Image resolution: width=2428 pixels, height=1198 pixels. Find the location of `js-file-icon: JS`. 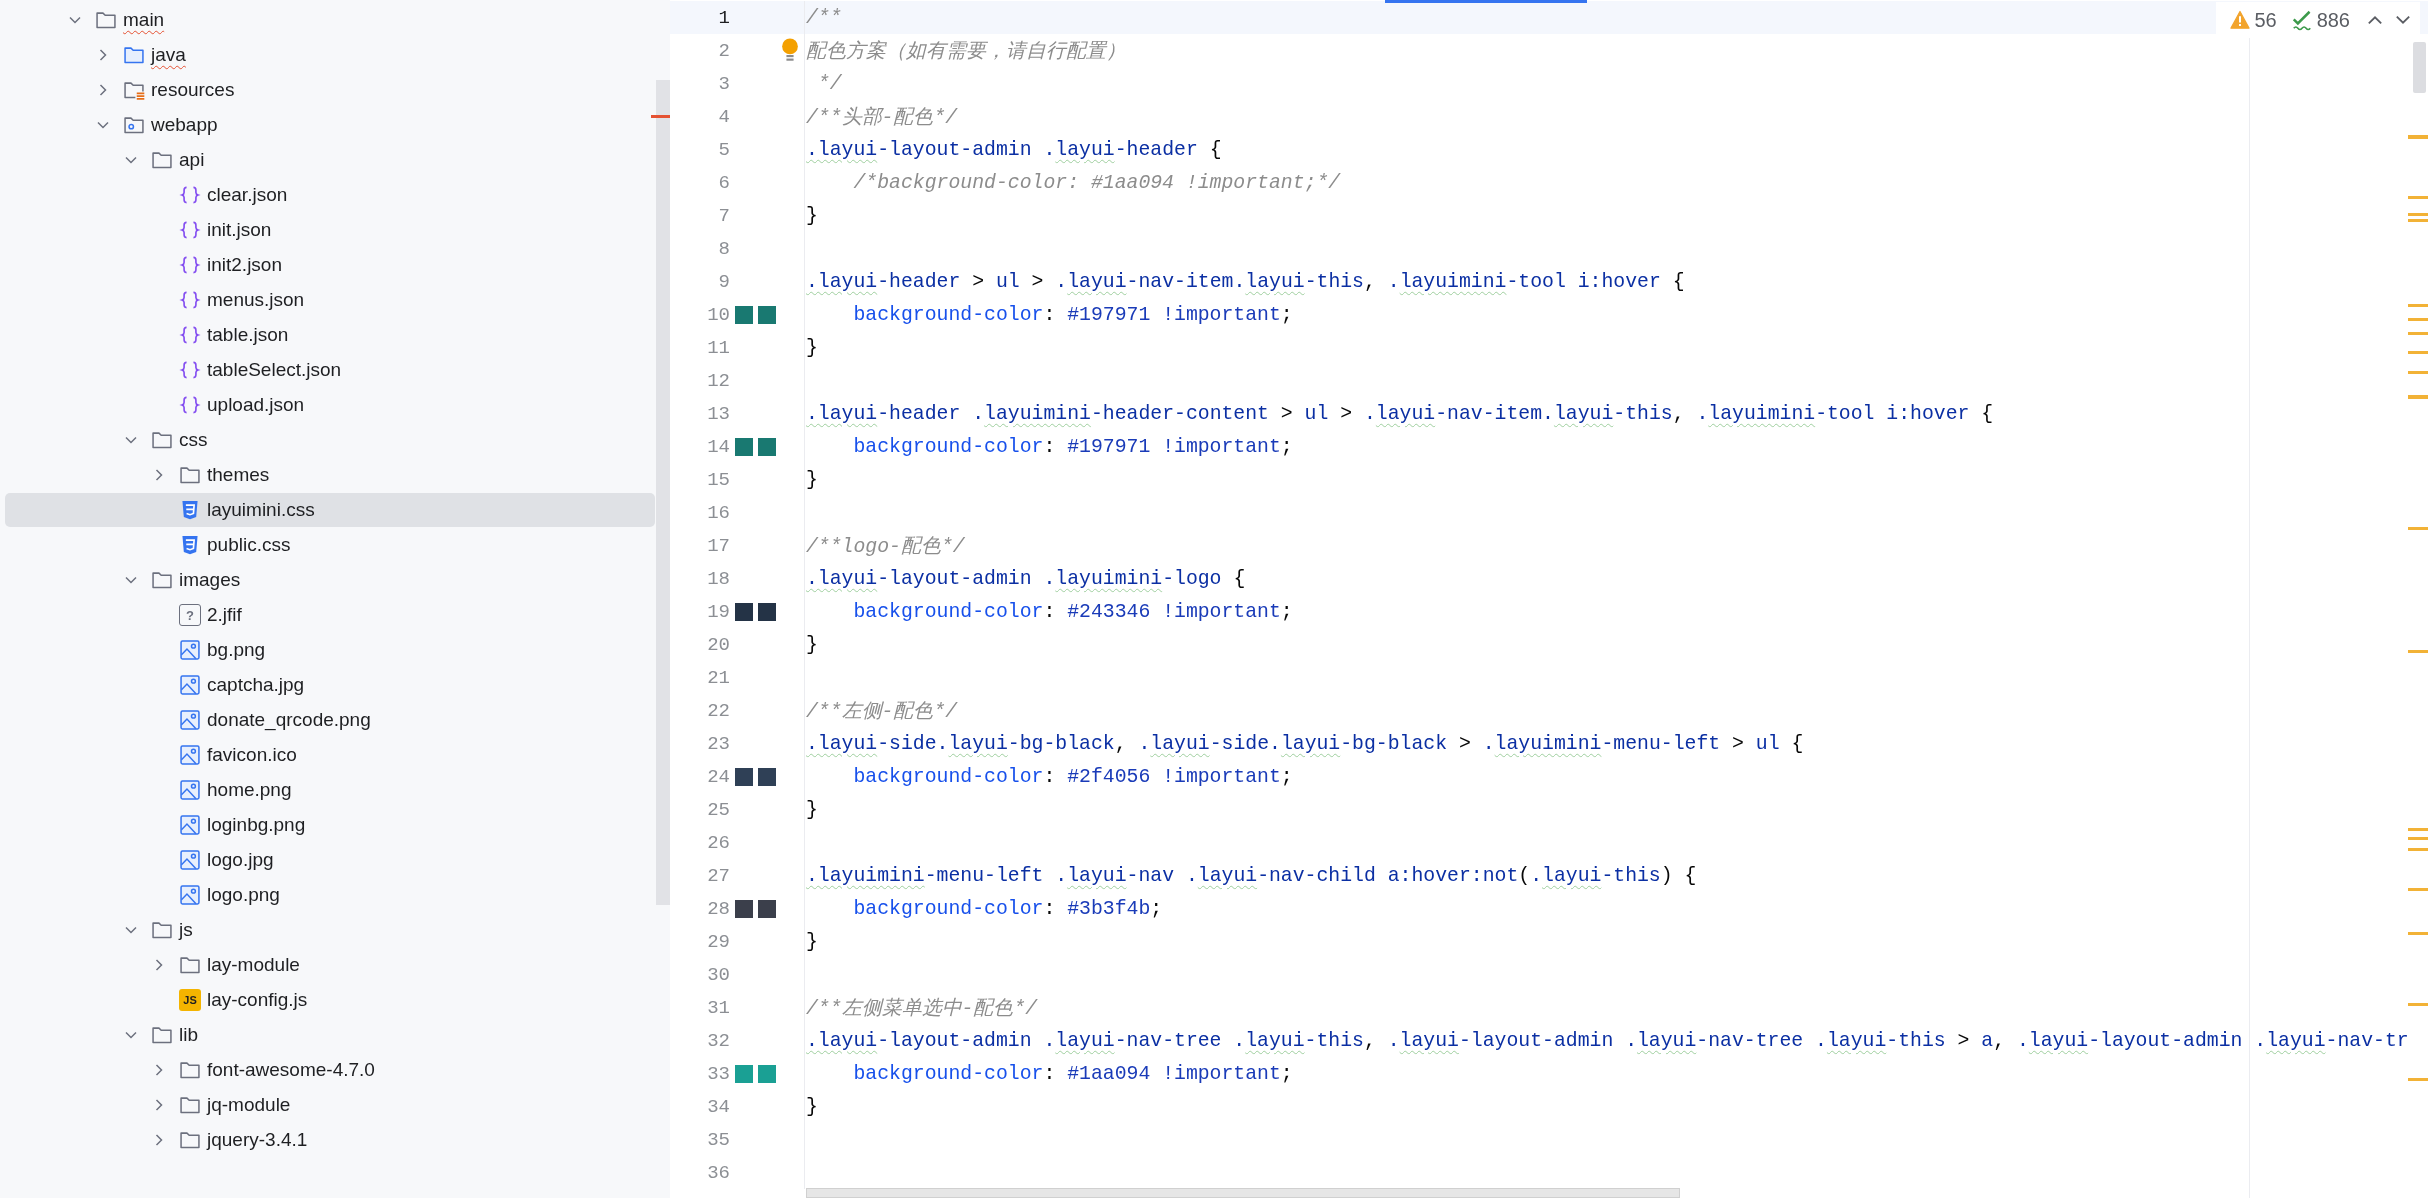

js-file-icon: JS is located at coordinates (190, 1000).